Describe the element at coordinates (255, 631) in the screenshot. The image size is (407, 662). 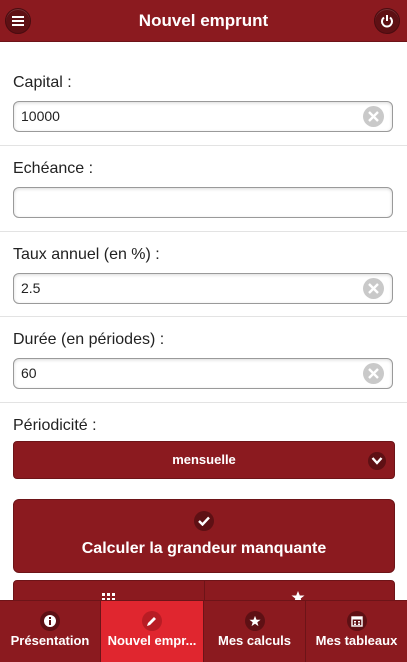
I see `tab-mes-calculs: Mes calculs` at that location.